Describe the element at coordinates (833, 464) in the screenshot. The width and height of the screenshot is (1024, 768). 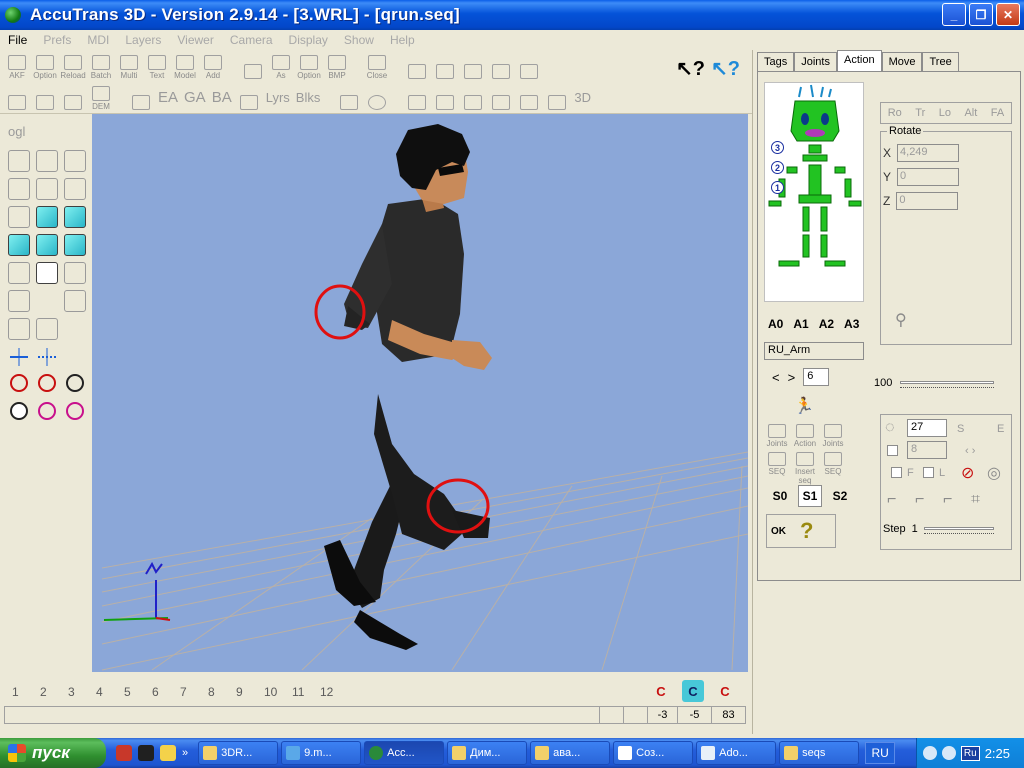
I see `save-seq-button: SEQ` at that location.